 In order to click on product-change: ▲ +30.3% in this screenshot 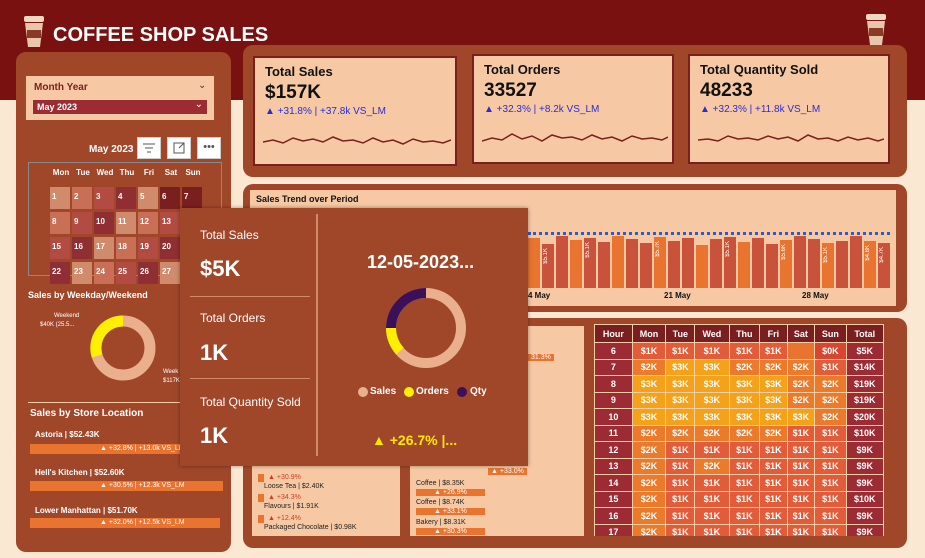, I will do `click(450, 531)`.